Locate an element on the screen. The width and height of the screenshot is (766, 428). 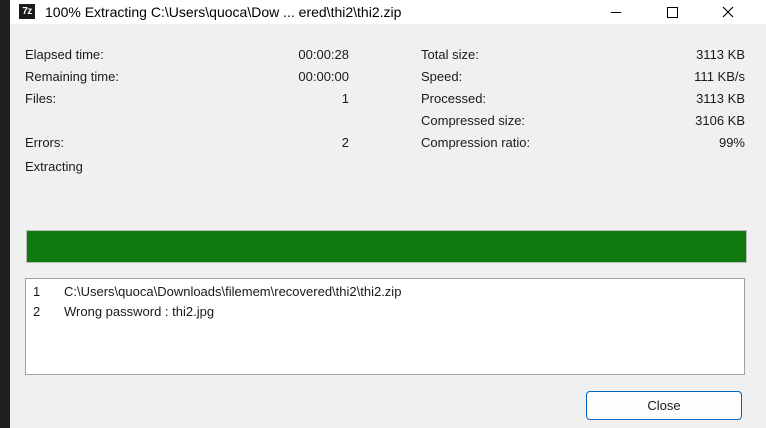
total-size-label: Total size: is located at coordinates (450, 54).